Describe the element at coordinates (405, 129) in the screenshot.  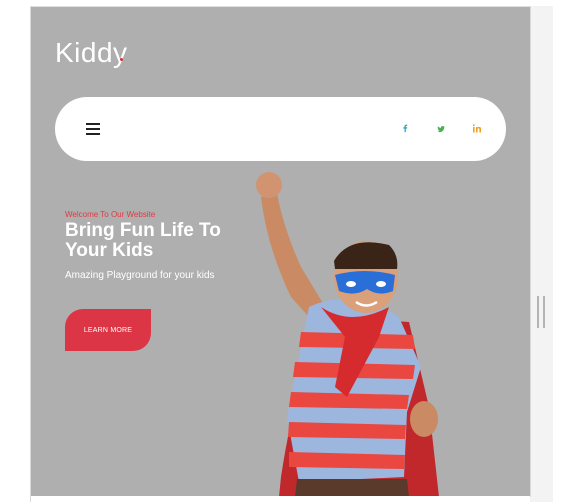
I see `facebook-icon` at that location.